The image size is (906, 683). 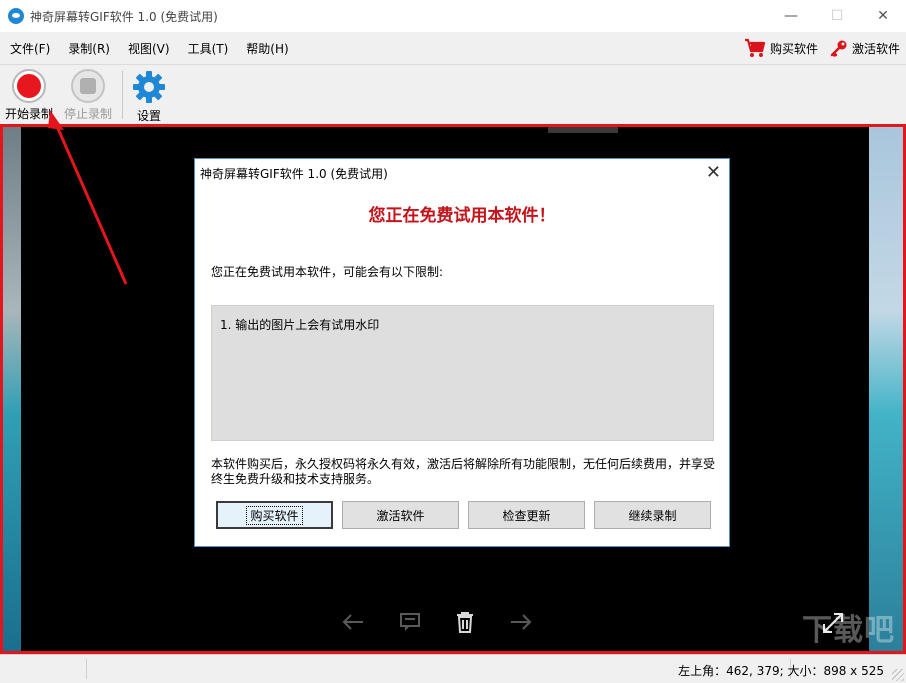 What do you see at coordinates (453, 94) in the screenshot?
I see `toolbar: 开始录制 停止录制 设置` at bounding box center [453, 94].